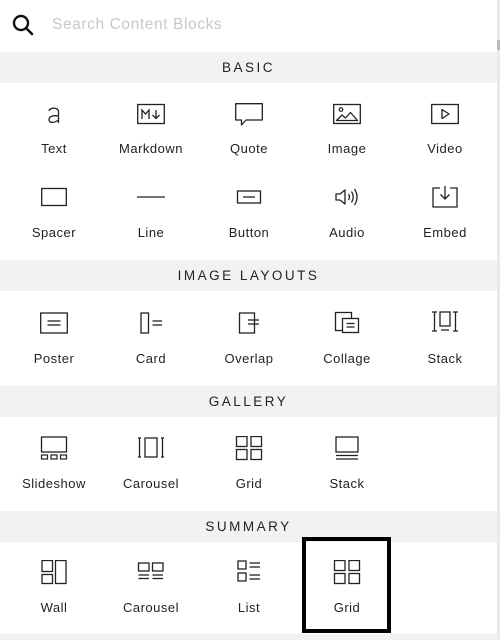 This screenshot has width=500, height=640. I want to click on wall-icon, so click(54, 572).